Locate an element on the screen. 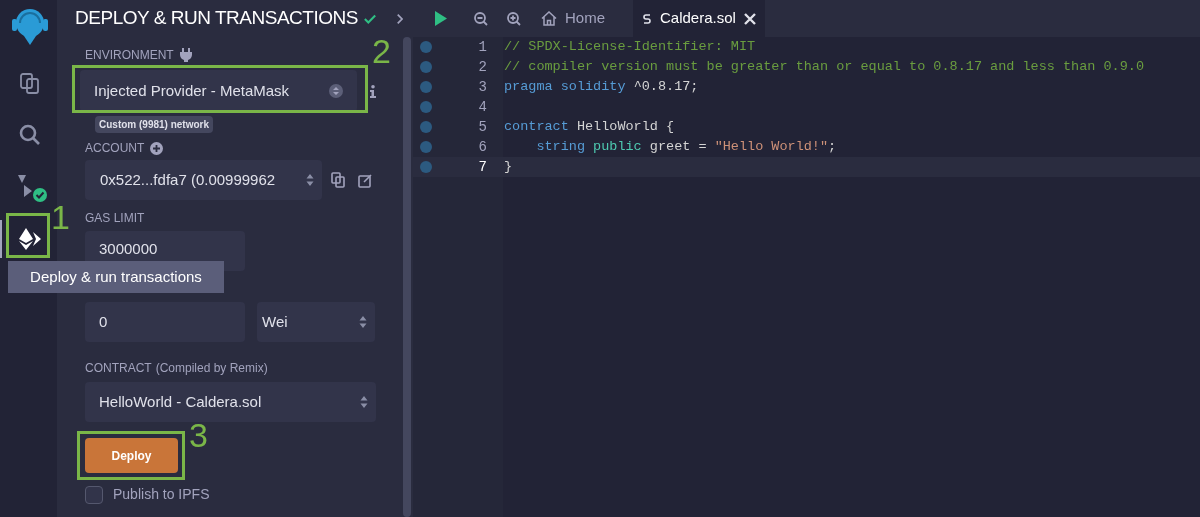 The height and width of the screenshot is (517, 1200). zoom-in-icon is located at coordinates (514, 18).